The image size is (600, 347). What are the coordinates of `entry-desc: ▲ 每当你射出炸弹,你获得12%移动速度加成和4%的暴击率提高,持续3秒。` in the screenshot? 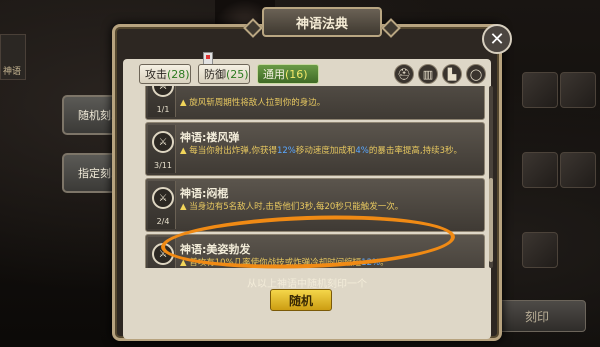 It's located at (321, 151).